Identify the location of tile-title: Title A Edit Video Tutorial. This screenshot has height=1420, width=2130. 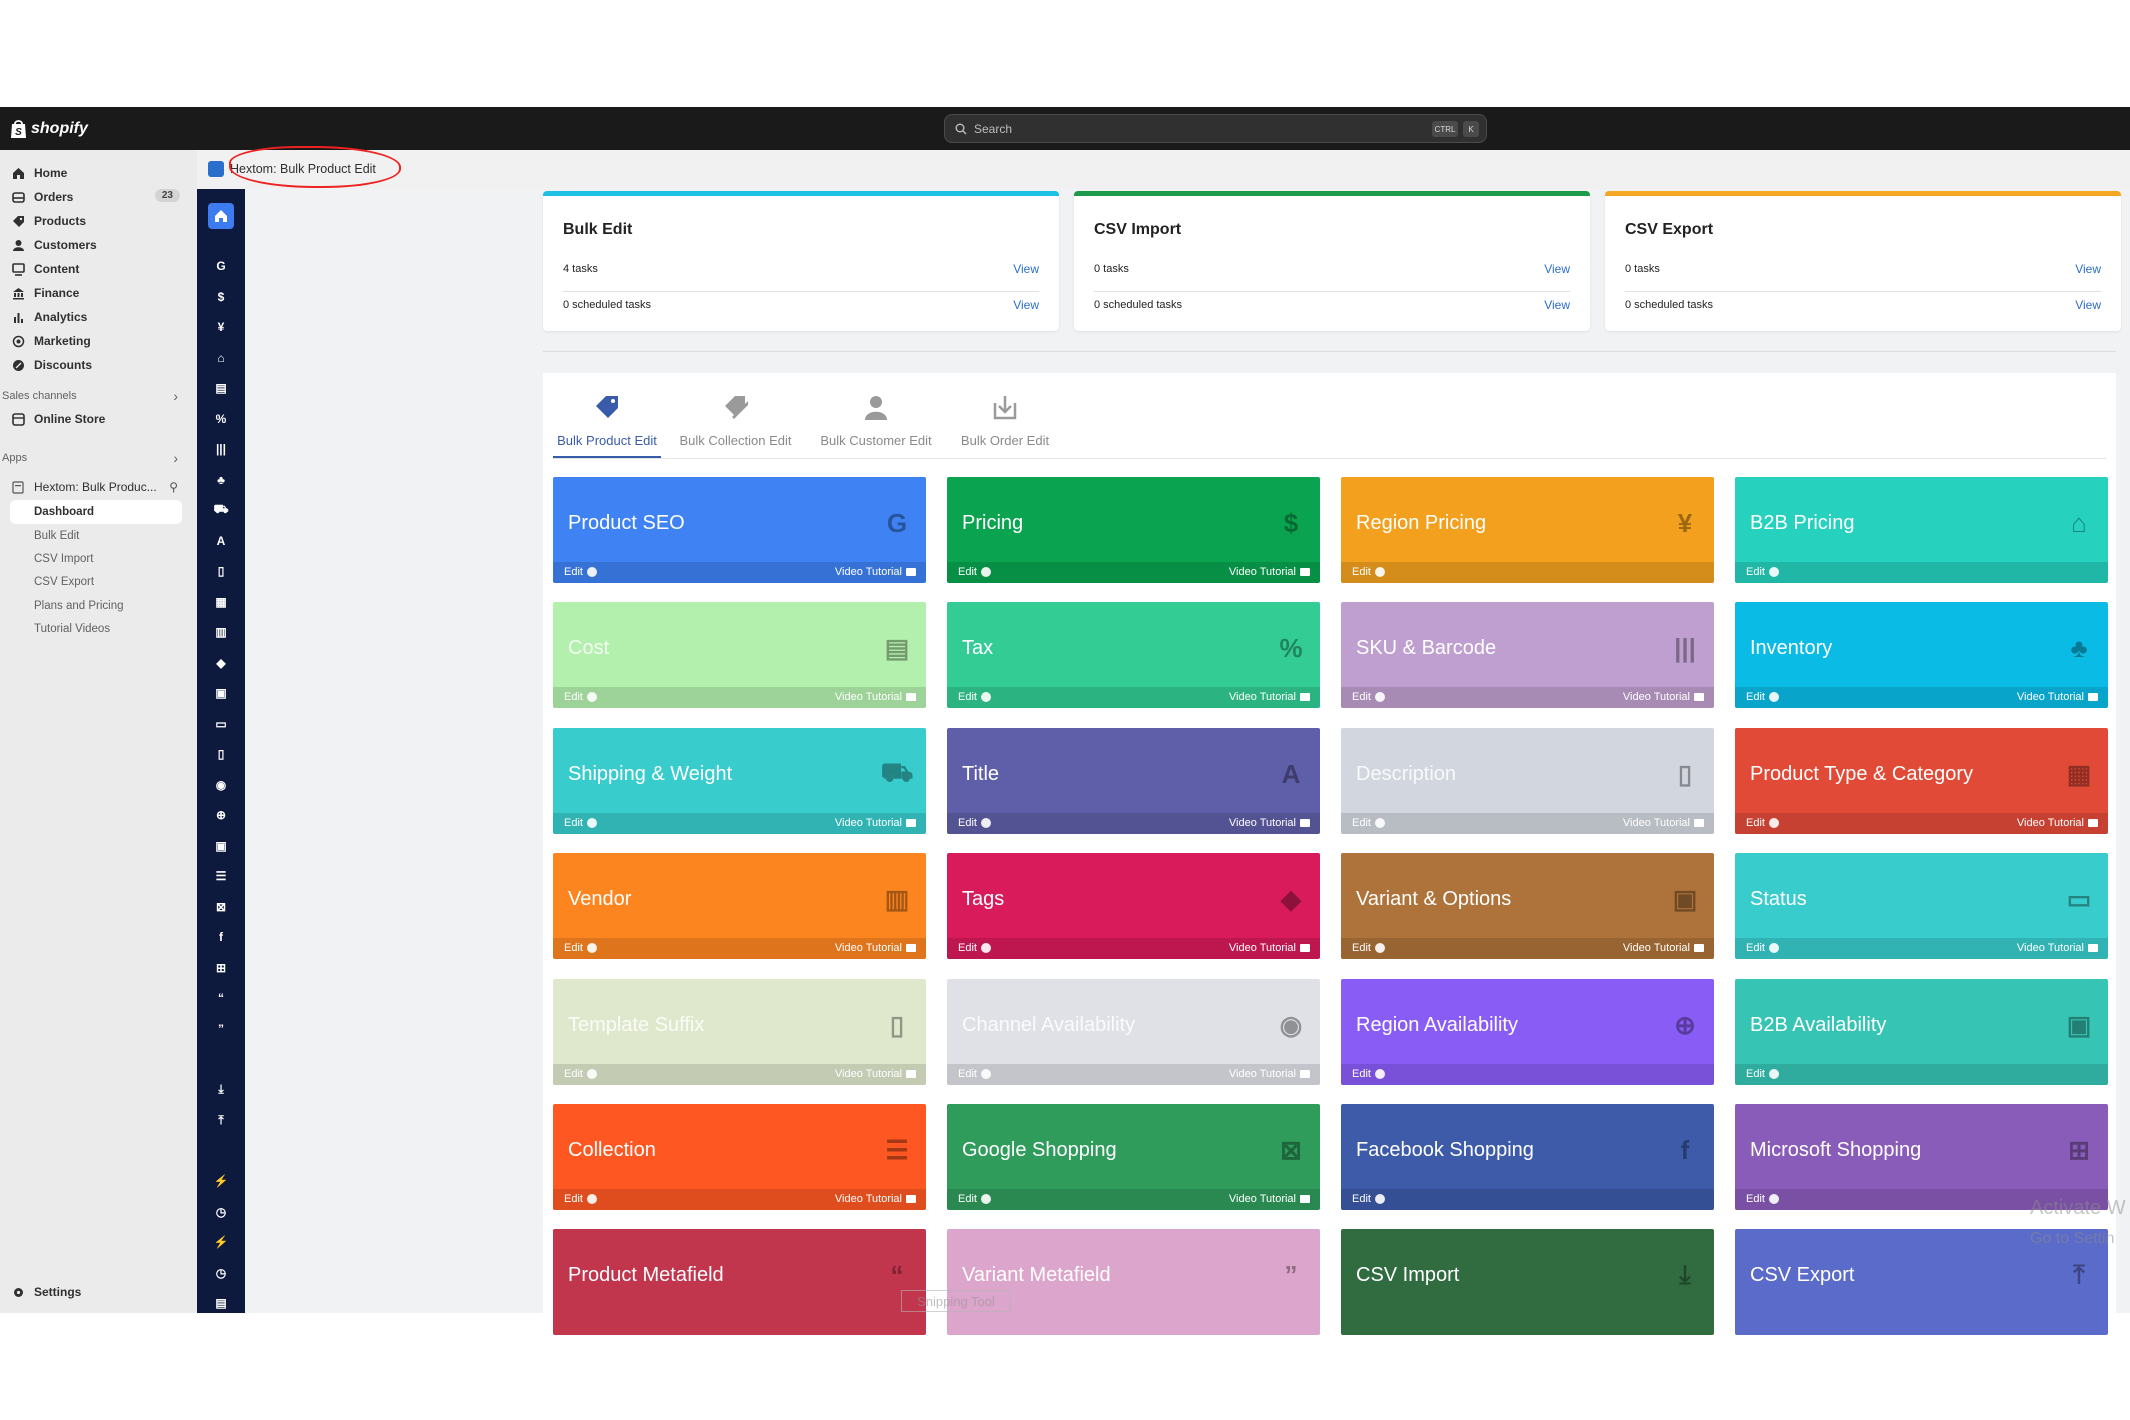
(1133, 781).